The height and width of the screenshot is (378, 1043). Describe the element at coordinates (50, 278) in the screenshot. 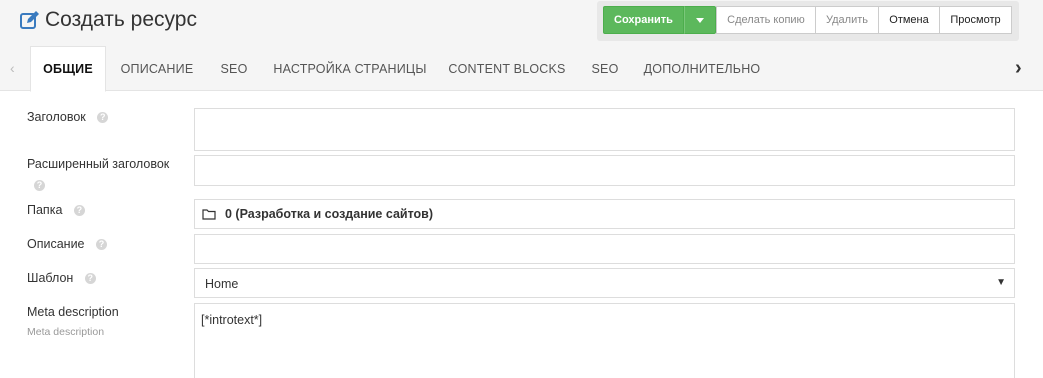

I see `template-label-text: Шаблон` at that location.